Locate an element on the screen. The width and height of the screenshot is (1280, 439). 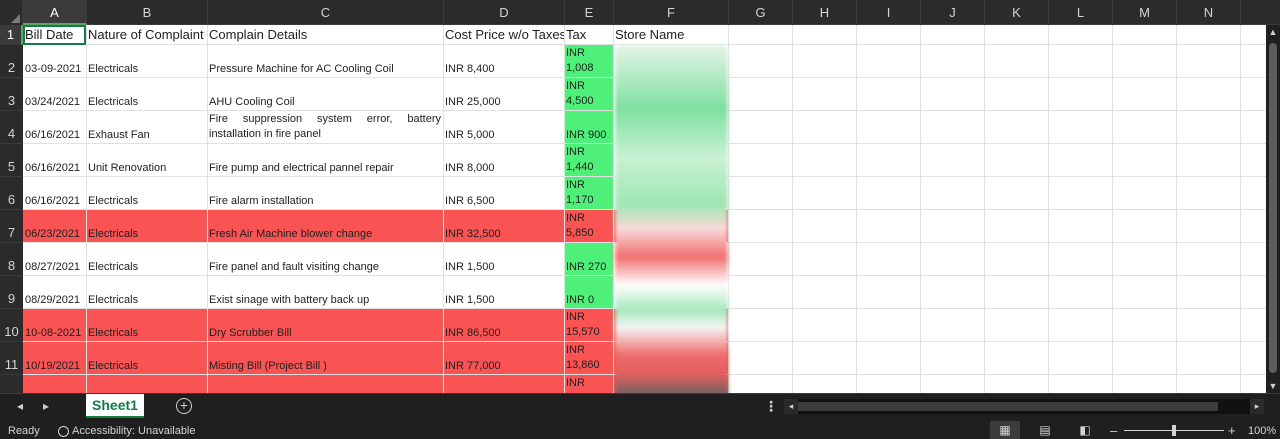
zoom-out-button: – is located at coordinates (1113, 430).